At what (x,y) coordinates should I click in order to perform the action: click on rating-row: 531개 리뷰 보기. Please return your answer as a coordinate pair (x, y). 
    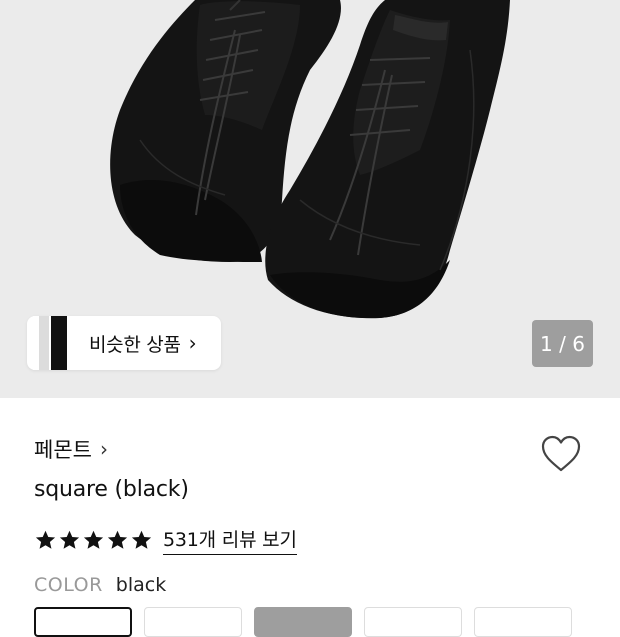
    Looking at the image, I should click on (165, 540).